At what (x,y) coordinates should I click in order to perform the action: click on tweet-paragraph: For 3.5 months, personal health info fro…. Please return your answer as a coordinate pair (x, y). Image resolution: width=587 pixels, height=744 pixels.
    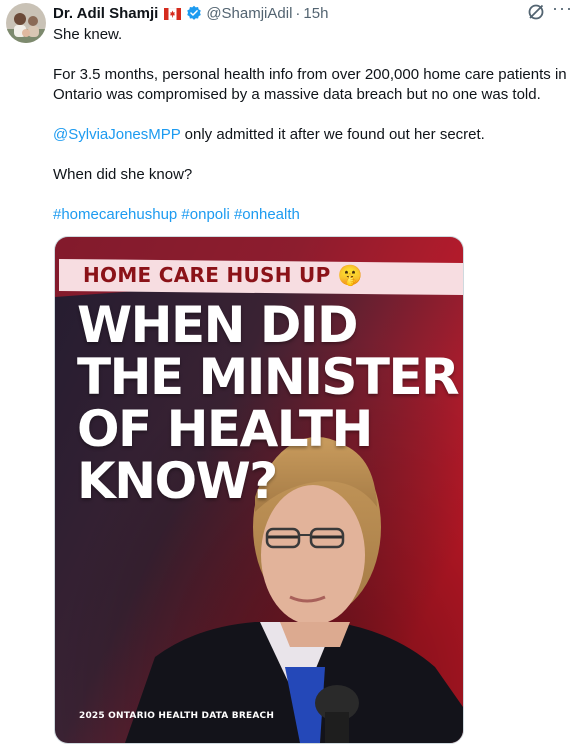
    Looking at the image, I should click on (310, 84).